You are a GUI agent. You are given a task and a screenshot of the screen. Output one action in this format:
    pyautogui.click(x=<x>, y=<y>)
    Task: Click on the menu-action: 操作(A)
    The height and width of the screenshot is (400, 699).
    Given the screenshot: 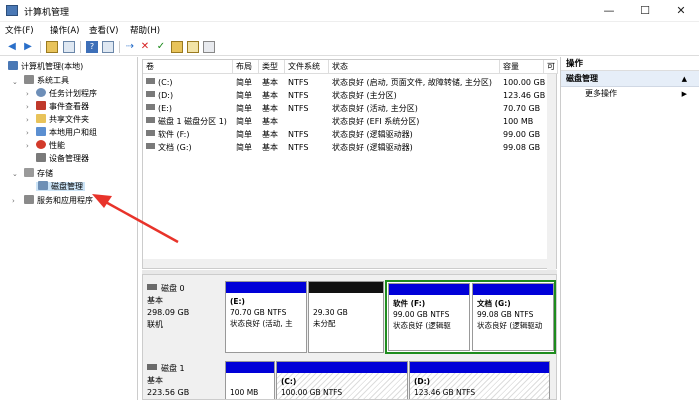 What is the action you would take?
    pyautogui.click(x=64, y=30)
    